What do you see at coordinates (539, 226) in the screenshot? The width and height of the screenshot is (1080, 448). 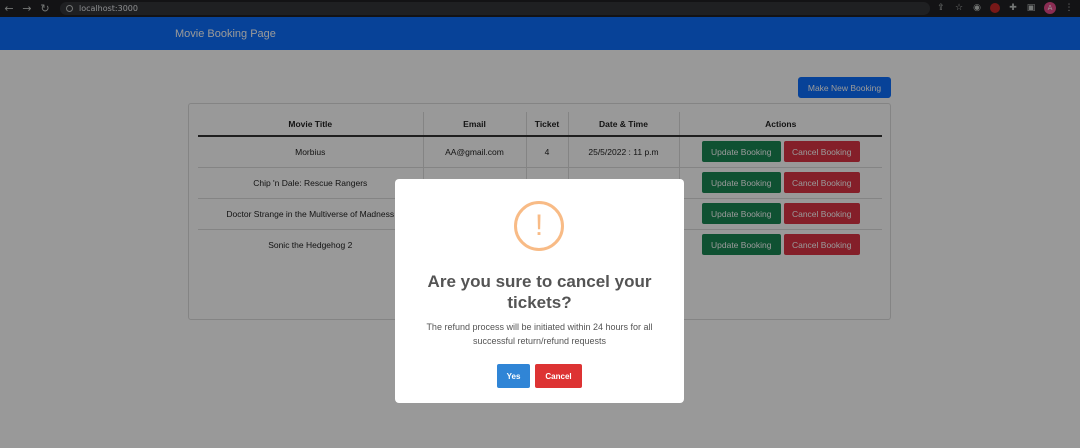 I see `warning-icon: !` at bounding box center [539, 226].